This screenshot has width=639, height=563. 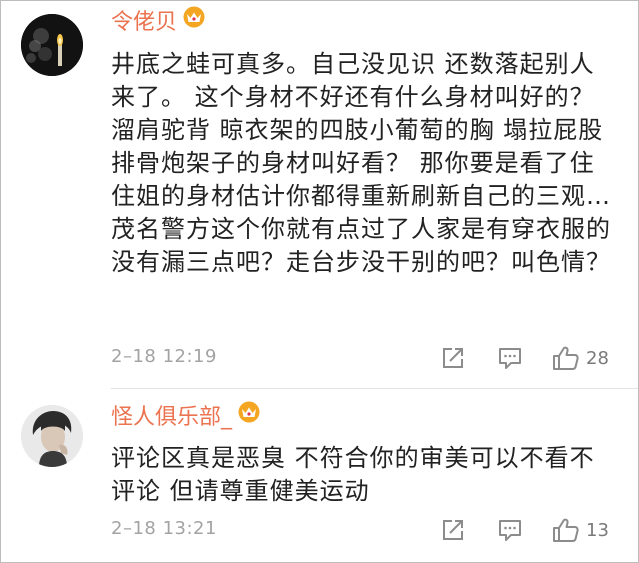 What do you see at coordinates (164, 528) in the screenshot?
I see `timestamp: 2–18 13:21` at bounding box center [164, 528].